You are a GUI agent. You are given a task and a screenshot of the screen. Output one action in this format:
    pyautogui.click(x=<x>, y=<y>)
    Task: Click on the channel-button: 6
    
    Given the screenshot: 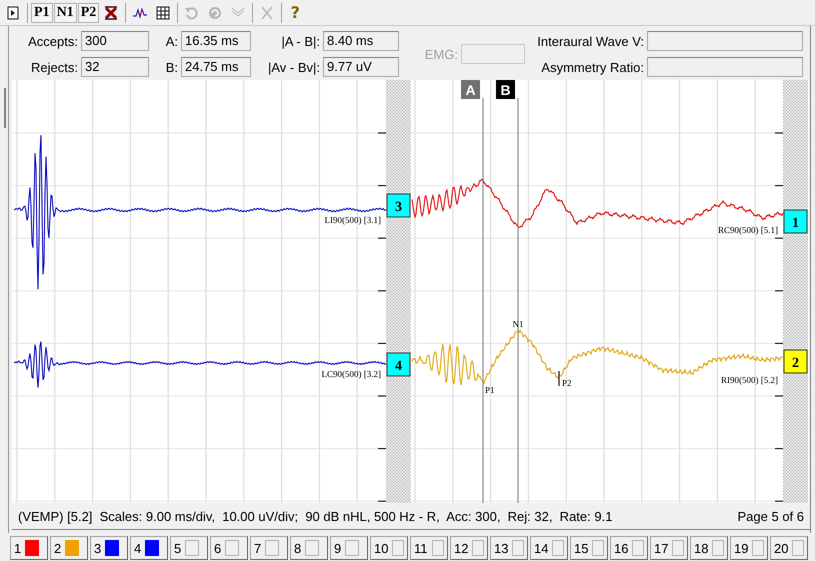 What is the action you would take?
    pyautogui.click(x=229, y=548)
    